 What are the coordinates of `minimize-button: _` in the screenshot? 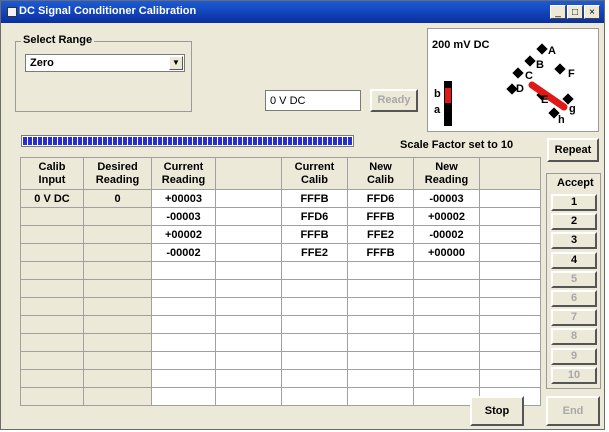 It's located at (558, 12).